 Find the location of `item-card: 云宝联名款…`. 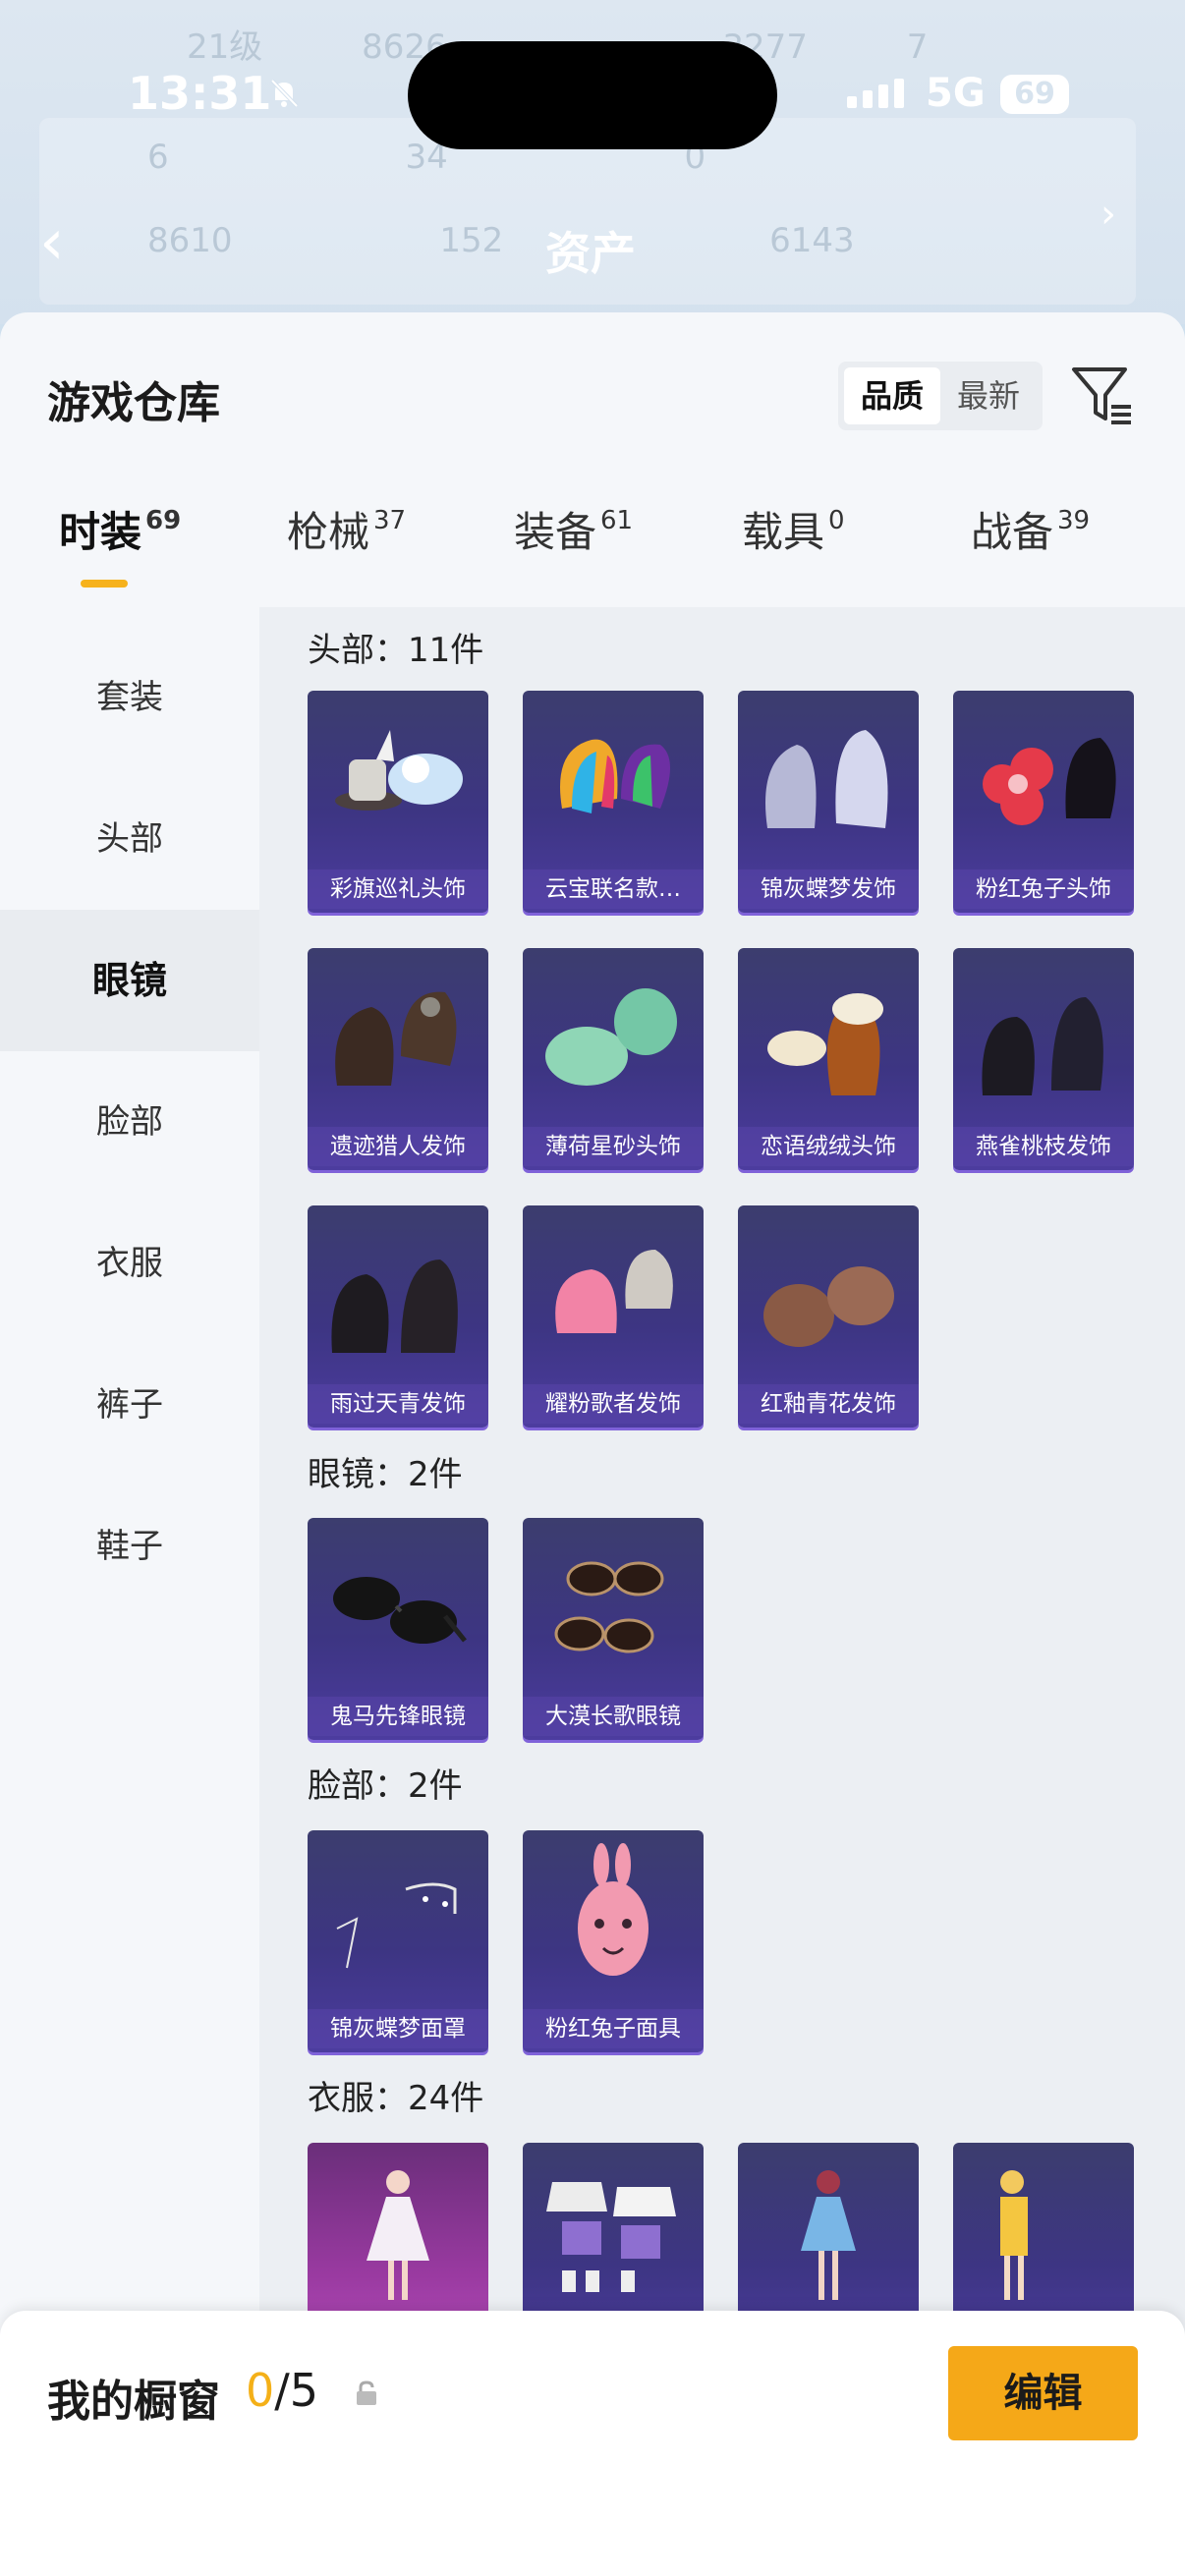

item-card: 云宝联名款… is located at coordinates (614, 802).